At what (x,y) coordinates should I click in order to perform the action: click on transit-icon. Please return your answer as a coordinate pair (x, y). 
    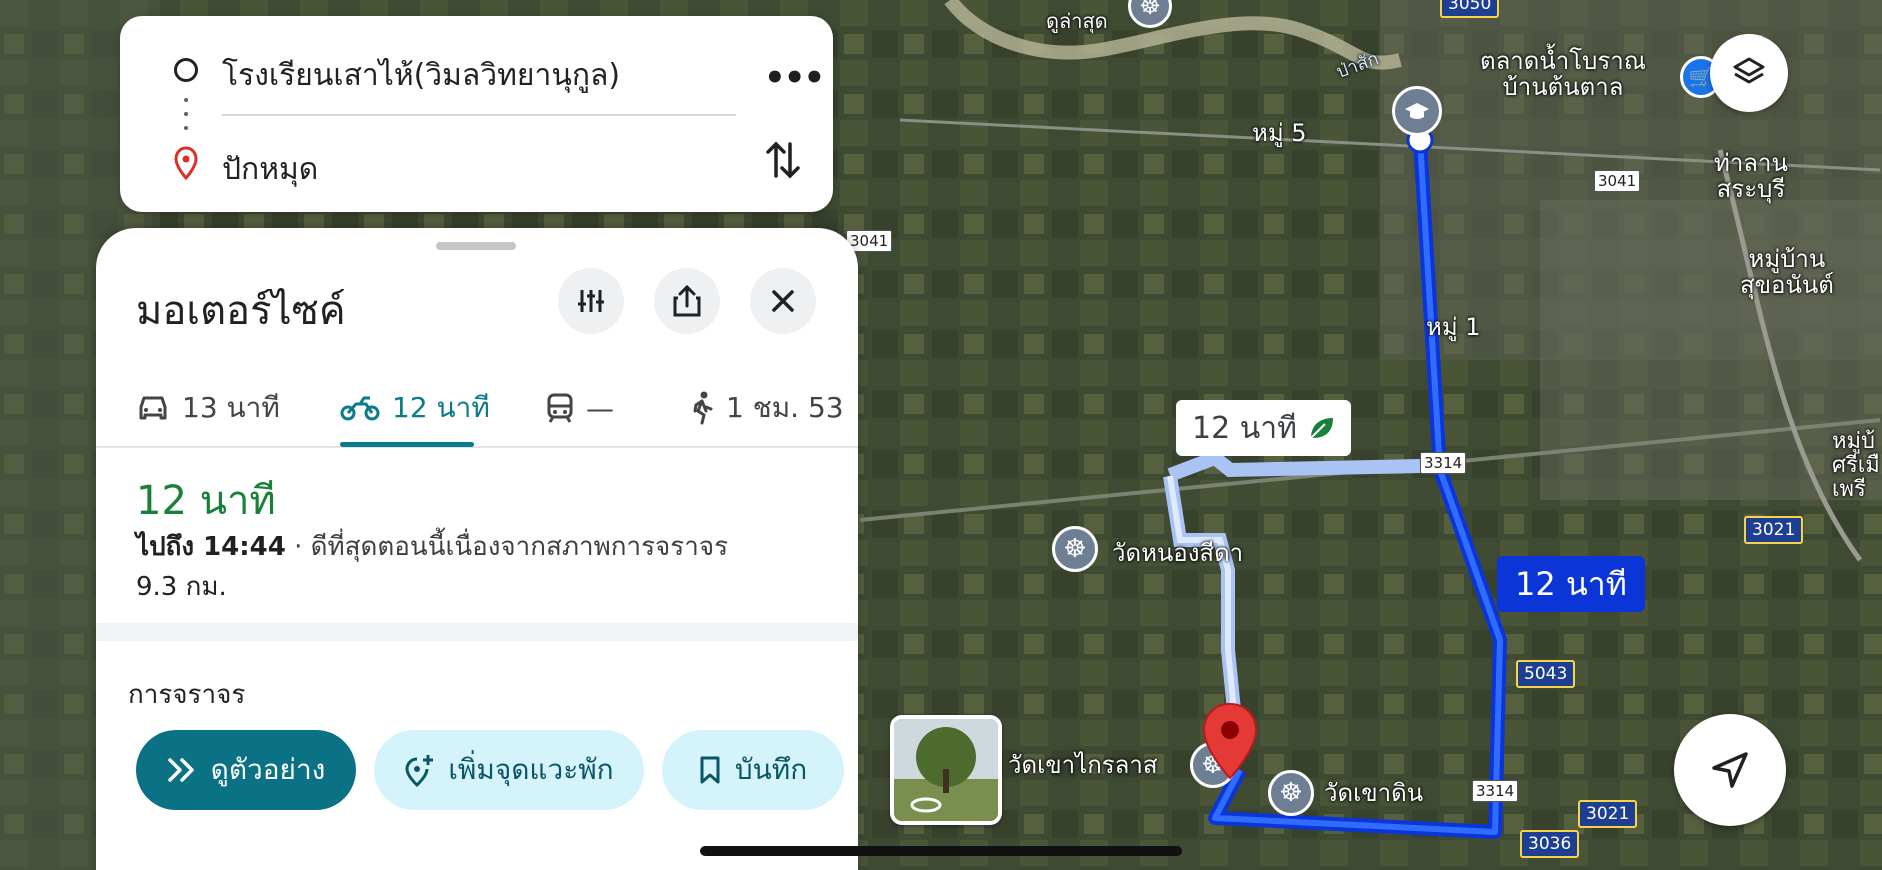
    Looking at the image, I should click on (560, 408).